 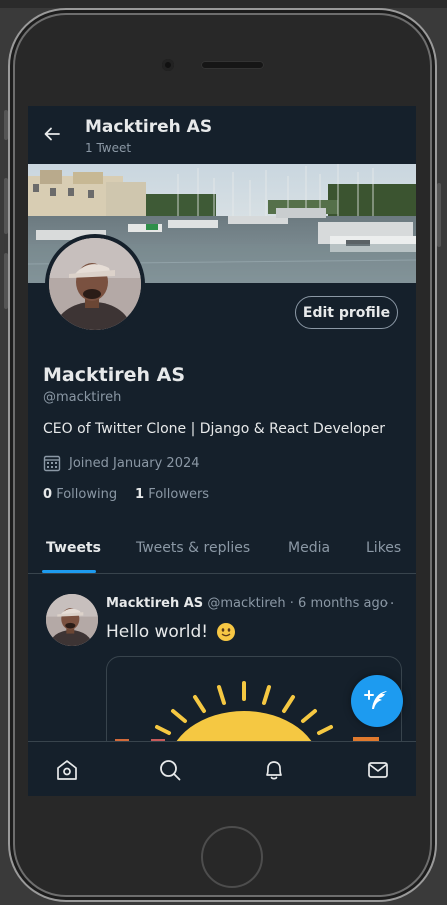 I want to click on side-button, so click(x=6, y=125).